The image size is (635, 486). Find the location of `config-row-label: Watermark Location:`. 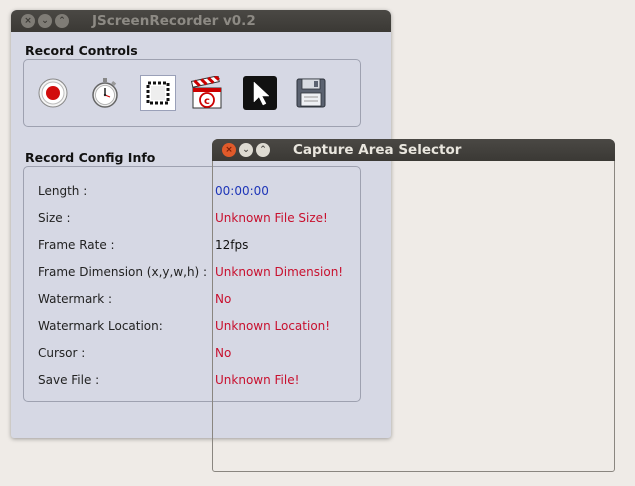

config-row-label: Watermark Location: is located at coordinates (100, 326).